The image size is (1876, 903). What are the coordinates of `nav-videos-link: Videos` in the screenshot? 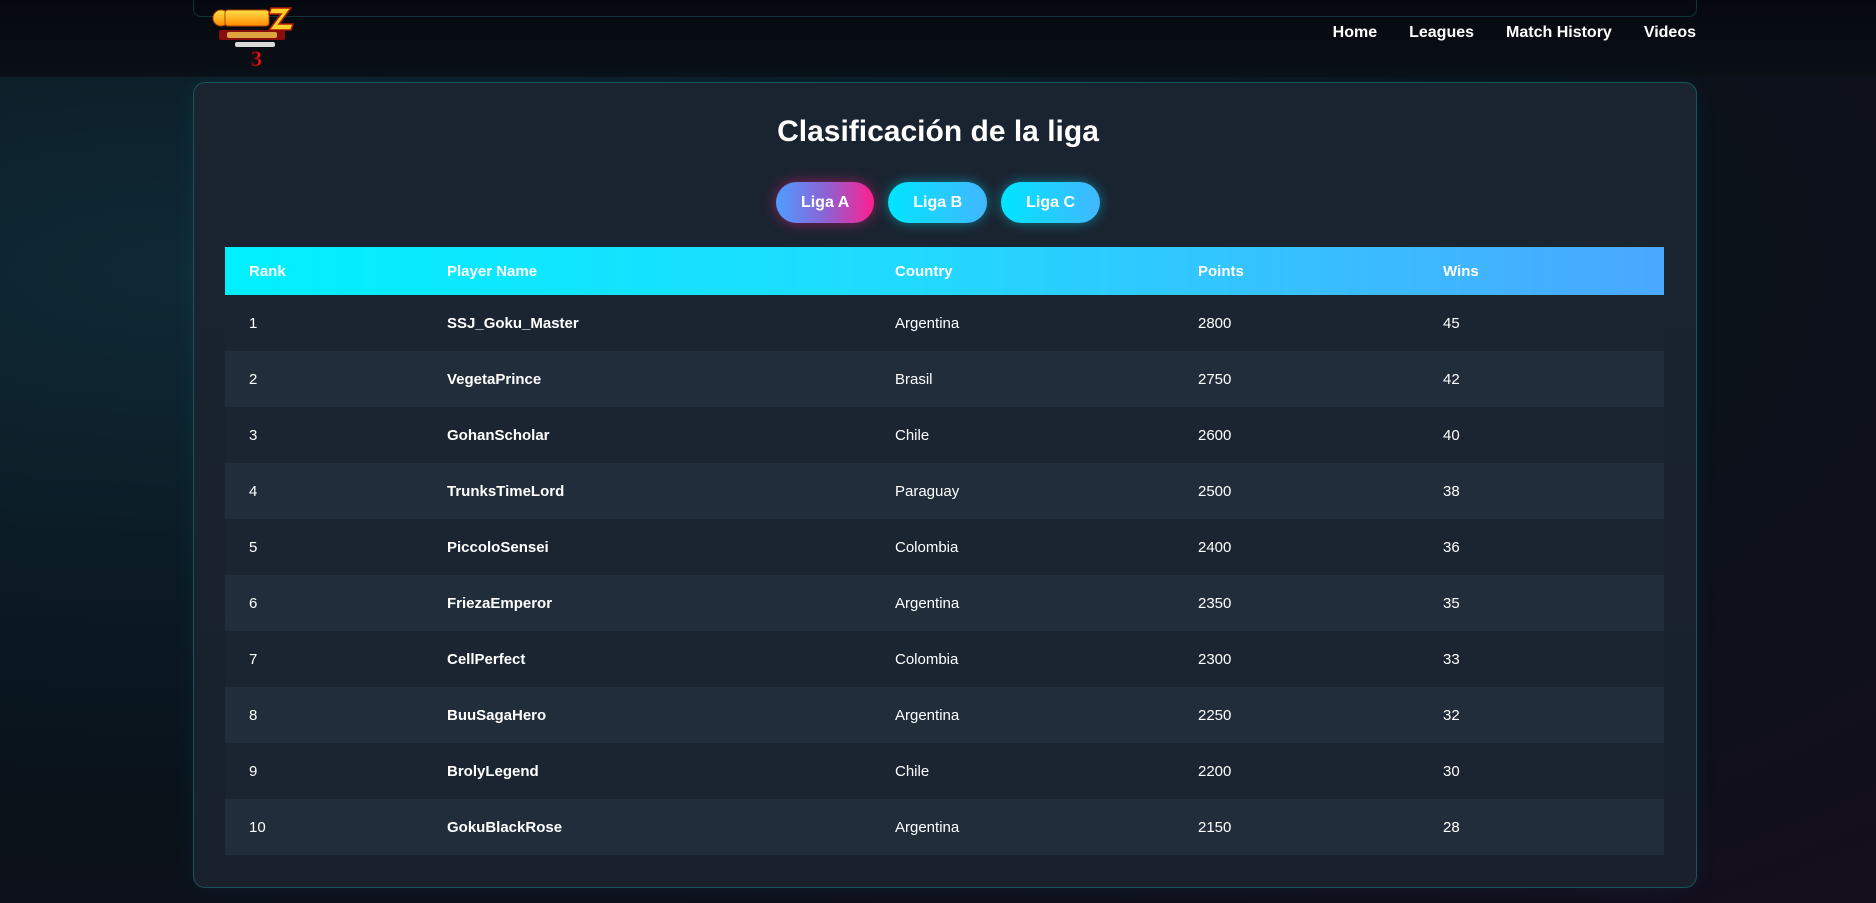 It's located at (1670, 33).